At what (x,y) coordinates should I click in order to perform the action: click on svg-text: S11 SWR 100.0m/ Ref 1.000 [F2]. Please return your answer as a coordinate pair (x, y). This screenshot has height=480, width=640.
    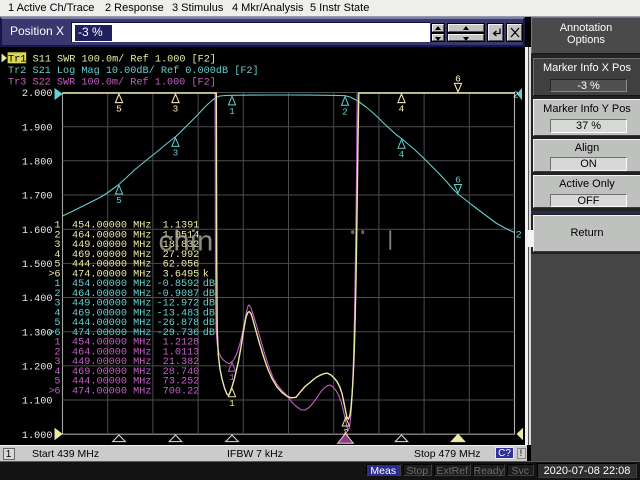
    Looking at the image, I should click on (124, 59).